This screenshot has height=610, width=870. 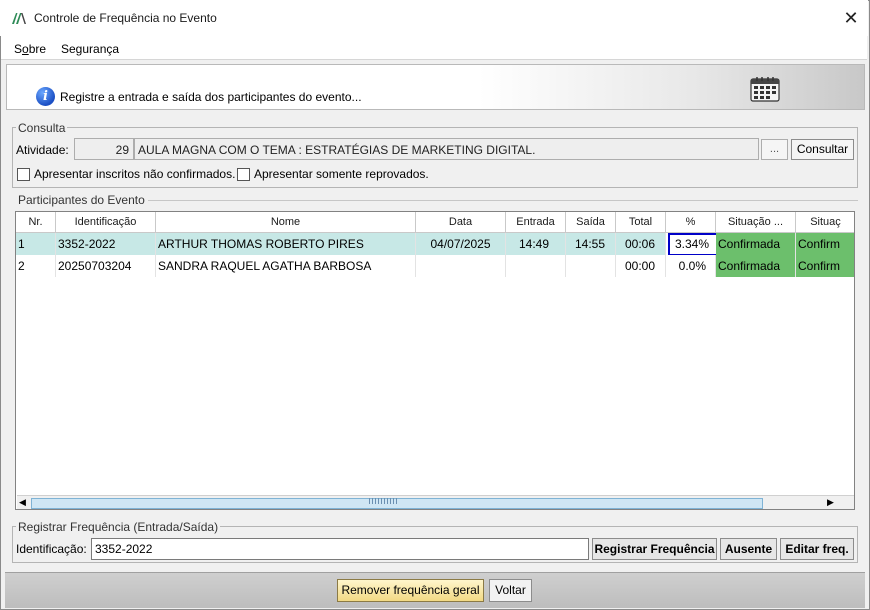 I want to click on scroll-right-icon: ▶, so click(x=830, y=502).